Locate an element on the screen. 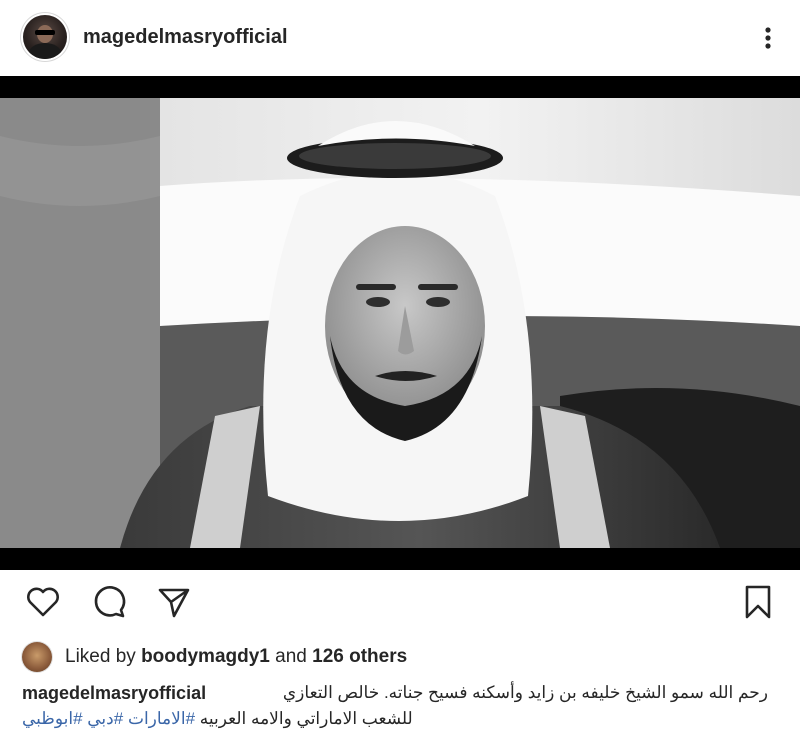  post-header: magedelmasryofficial is located at coordinates (400, 38).